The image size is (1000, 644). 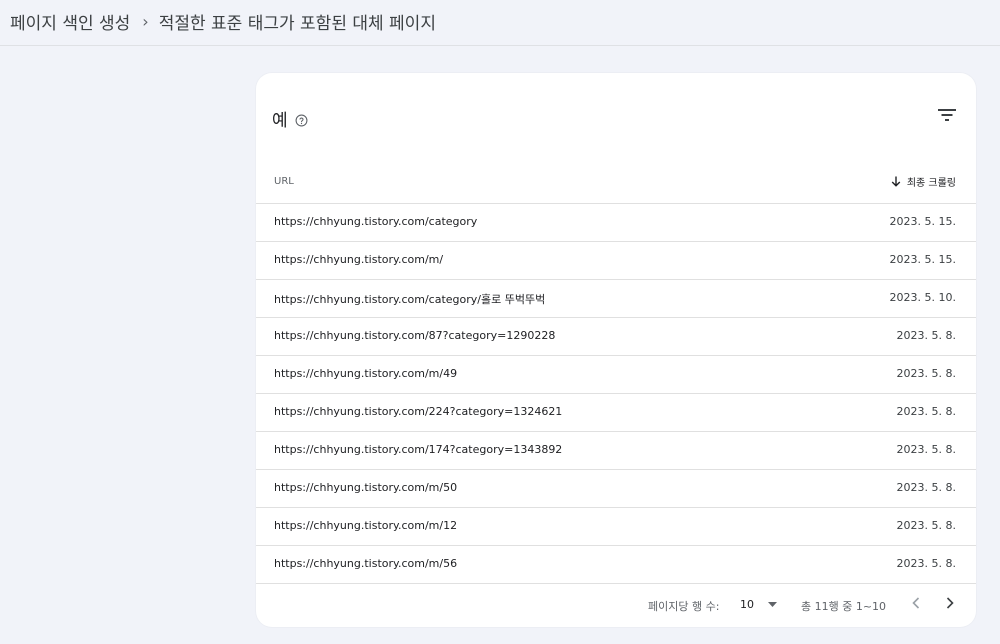 I want to click on breadcrumb-parent-link: 페이지 색인 생성, so click(x=70, y=21).